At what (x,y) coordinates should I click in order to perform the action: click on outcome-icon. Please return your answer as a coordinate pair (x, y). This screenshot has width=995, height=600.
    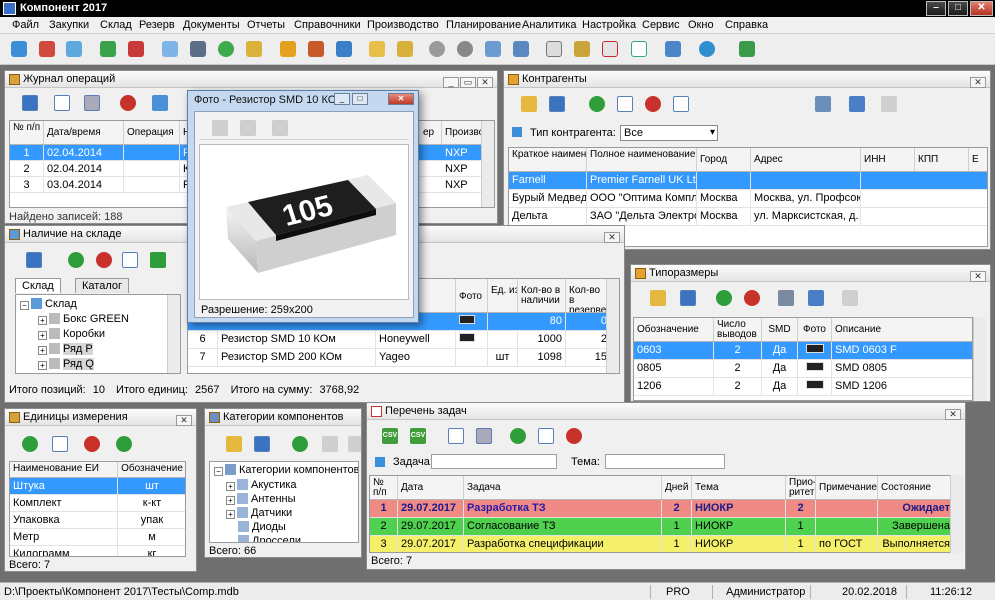
    Looking at the image, I should click on (136, 49).